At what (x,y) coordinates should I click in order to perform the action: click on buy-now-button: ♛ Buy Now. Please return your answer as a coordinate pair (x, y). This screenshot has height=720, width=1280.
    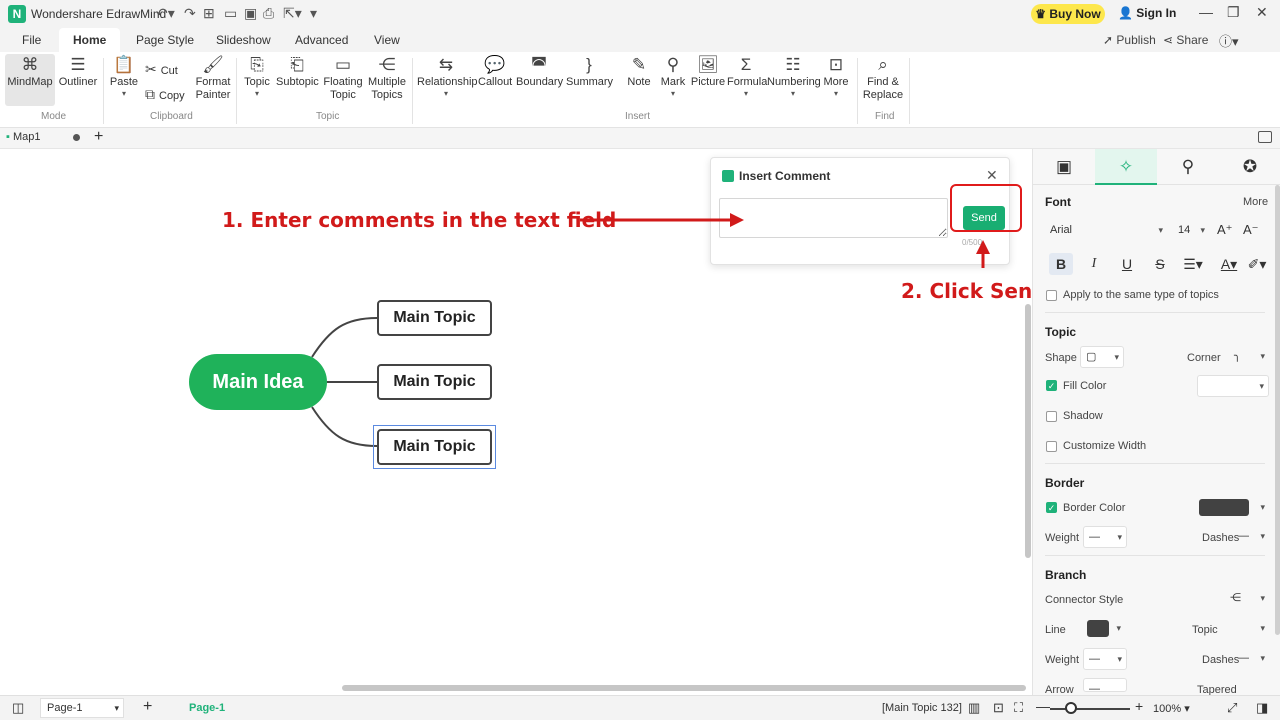
    Looking at the image, I should click on (1068, 14).